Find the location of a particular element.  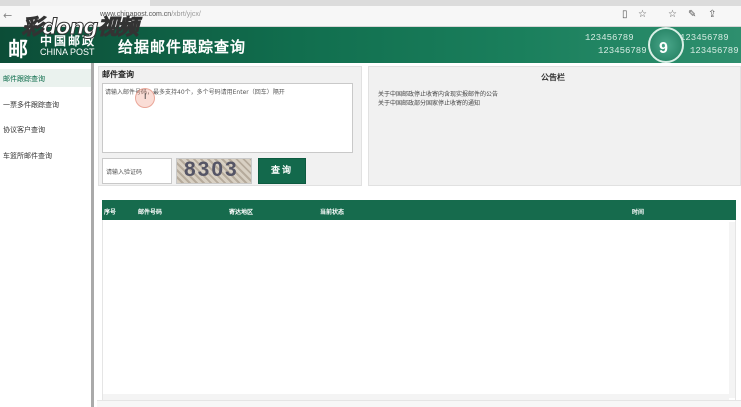

sidebar: 邮件跟踪查询 一票多件跟踪查询 协议客户查询 车篮所邮件查询 is located at coordinates (47, 235).